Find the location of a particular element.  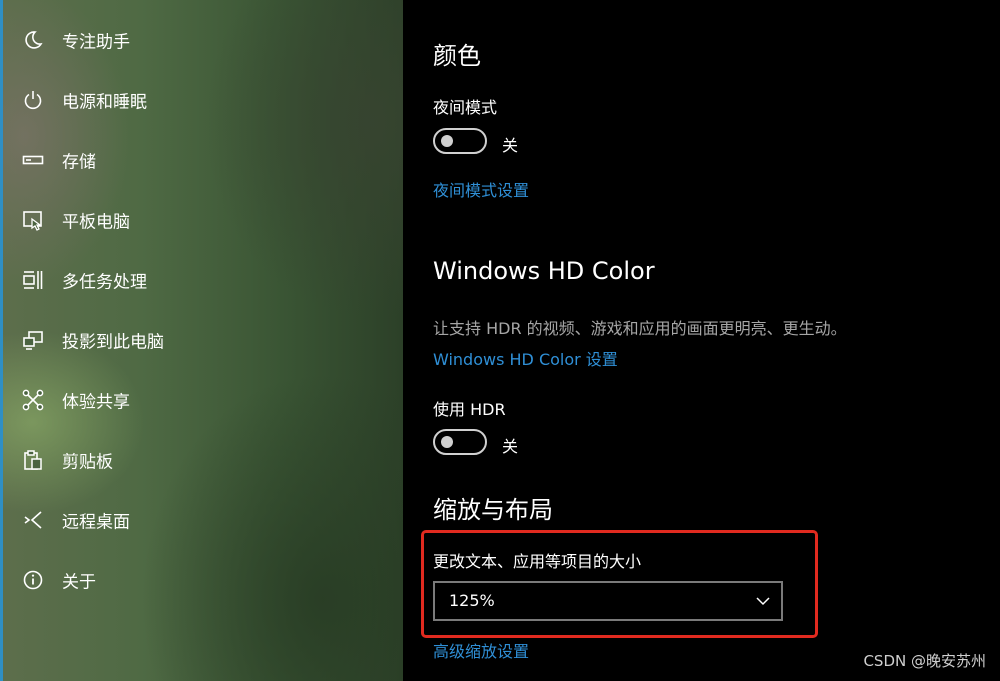

info-icon is located at coordinates (33, 580).